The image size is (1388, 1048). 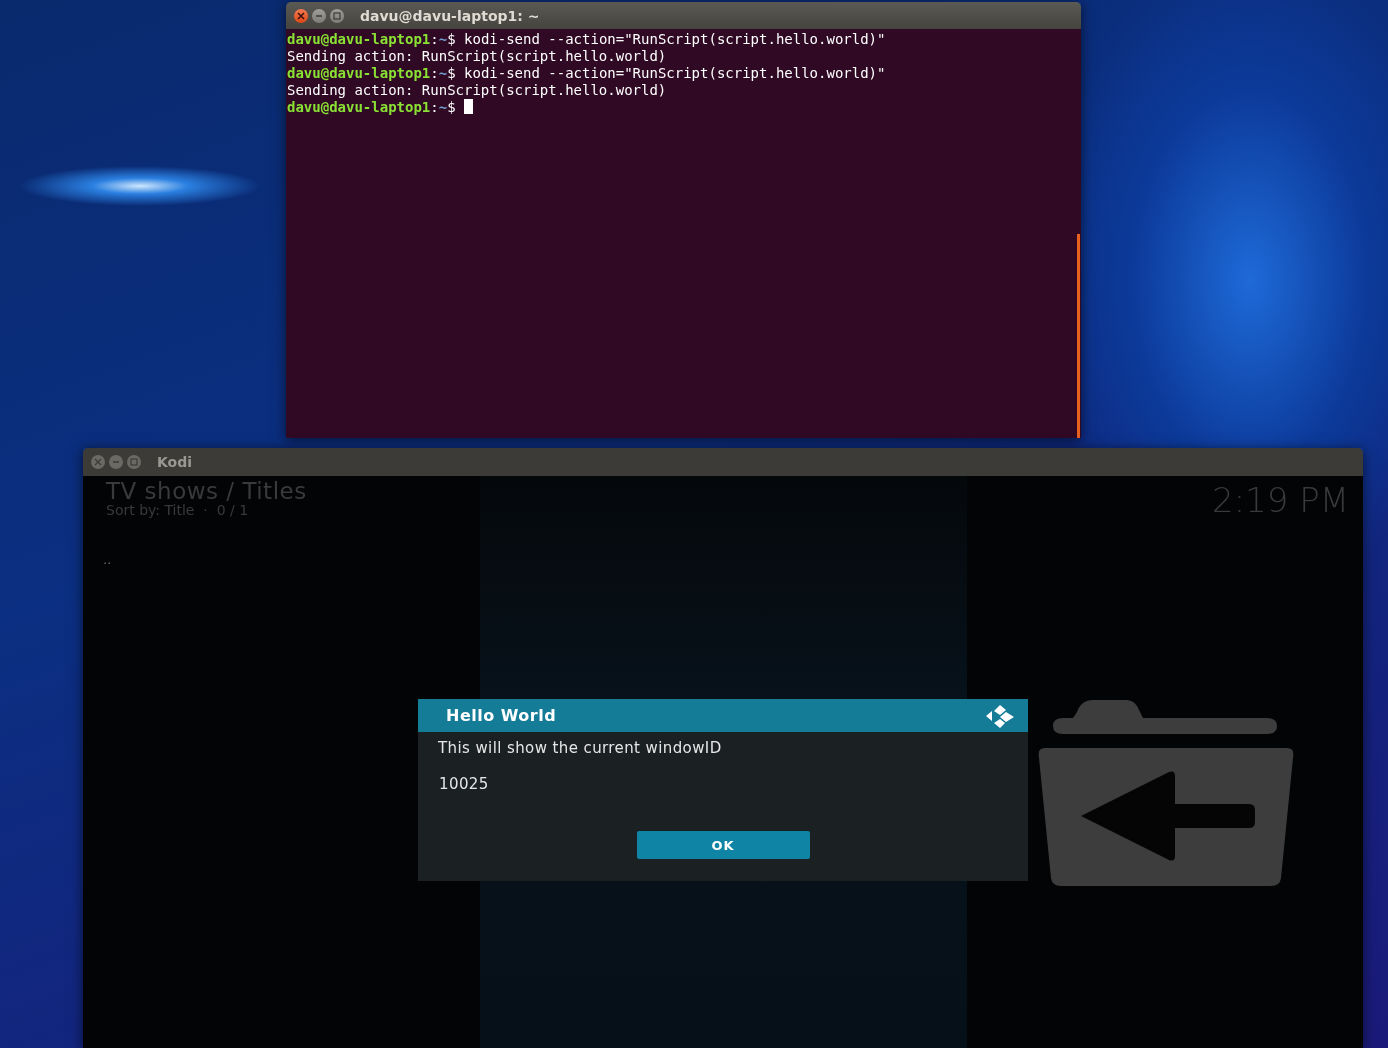 I want to click on window-id-value: 10025, so click(x=464, y=784).